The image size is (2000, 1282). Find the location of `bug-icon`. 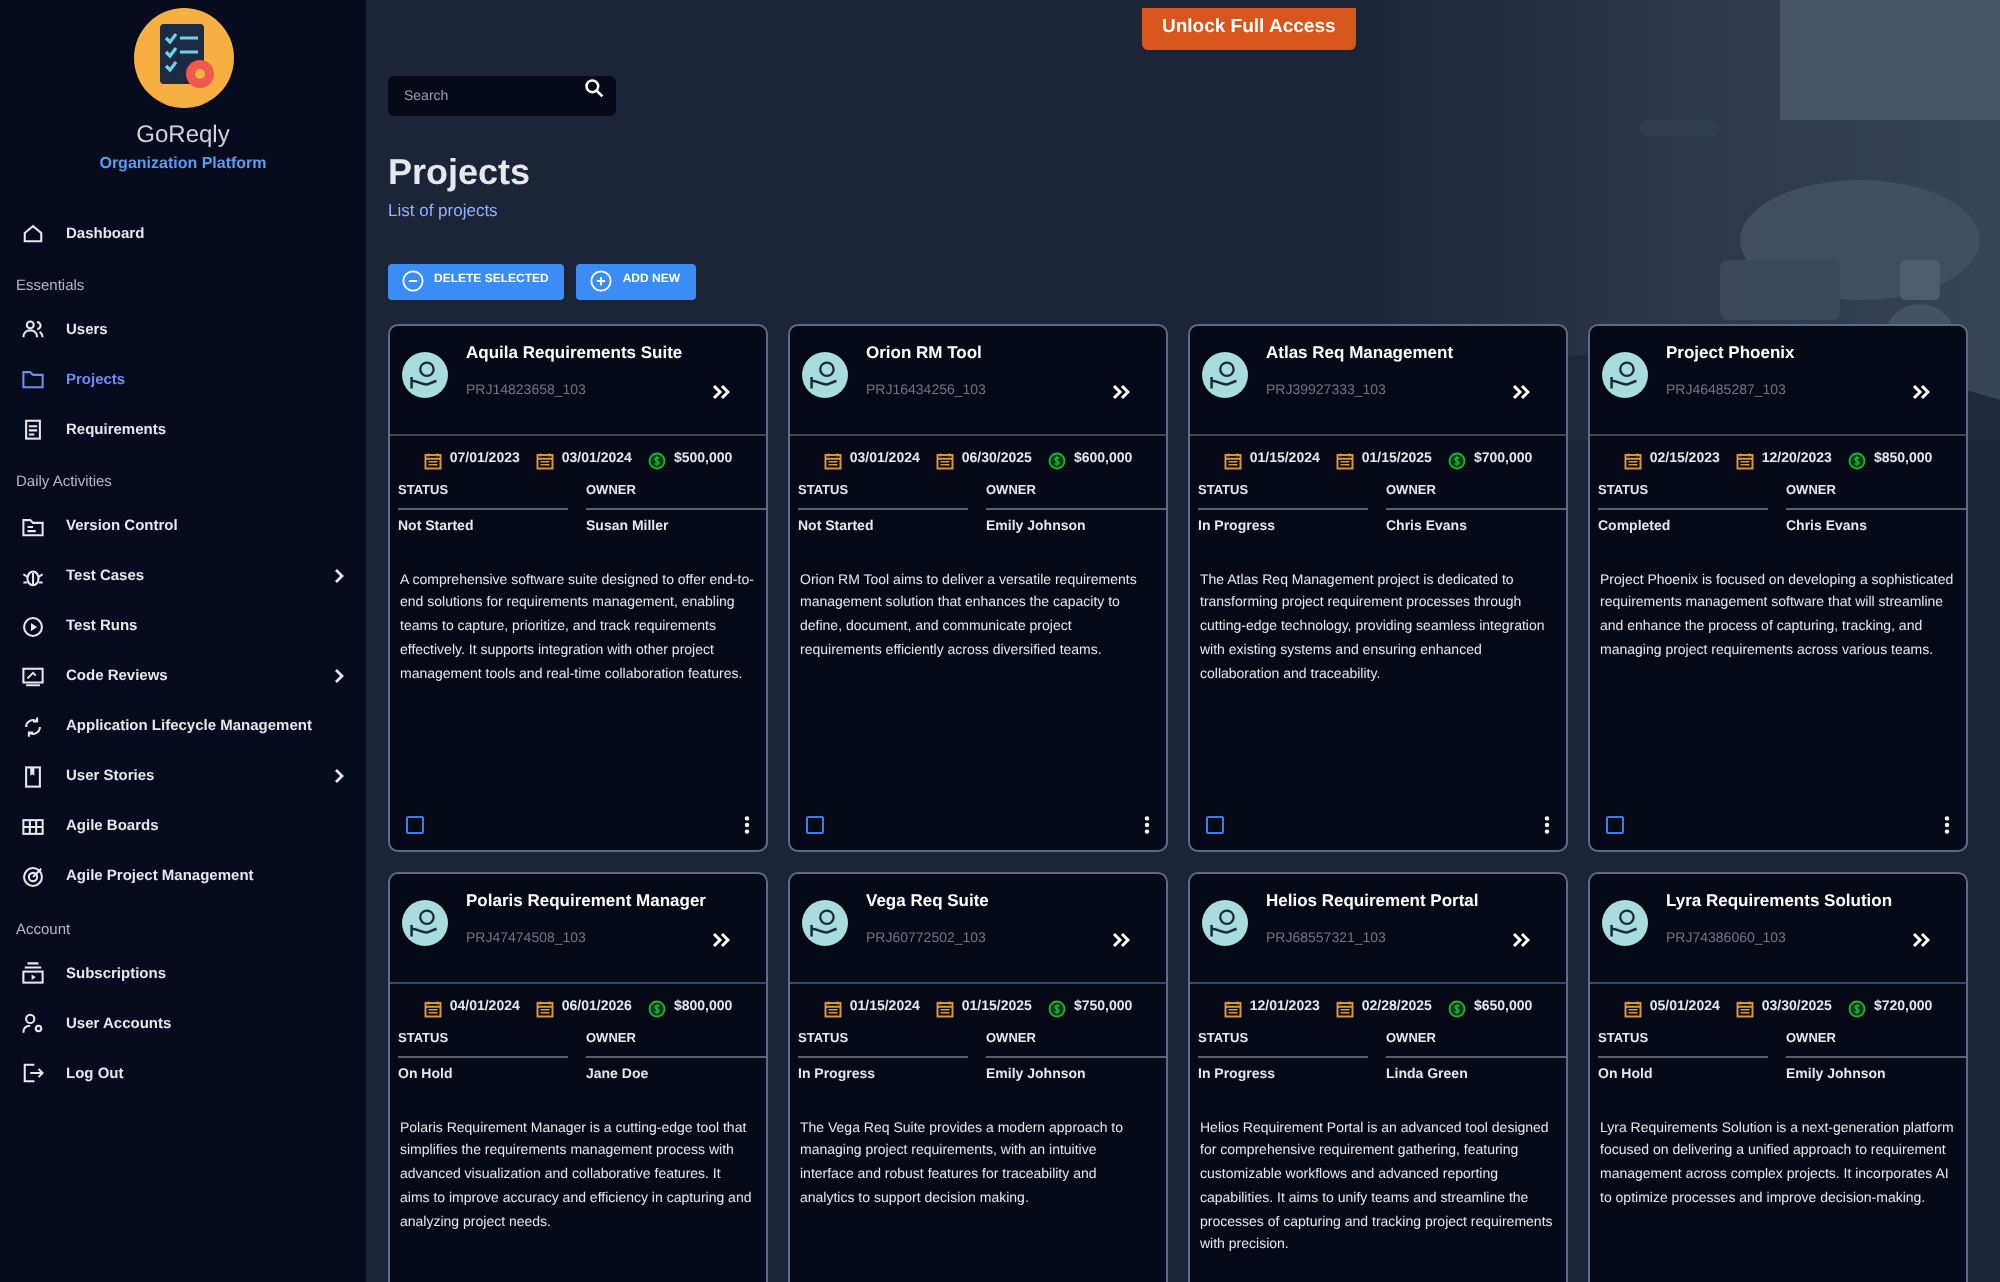

bug-icon is located at coordinates (33, 576).